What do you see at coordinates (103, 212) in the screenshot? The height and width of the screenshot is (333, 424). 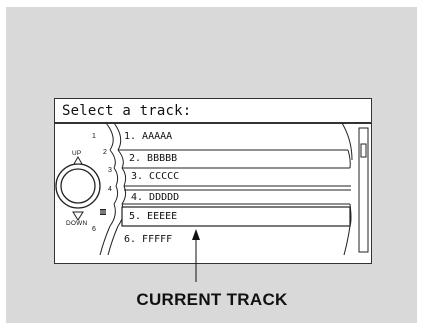 I see `select-icon` at bounding box center [103, 212].